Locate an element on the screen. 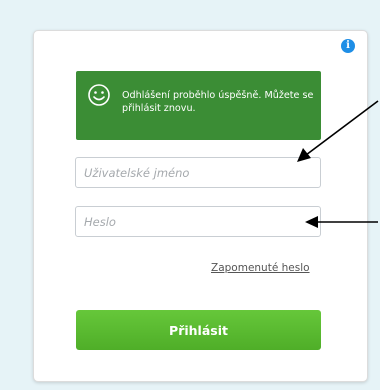 The width and height of the screenshot is (380, 390). forgot-password-link: Zapomenuté heslo is located at coordinates (260, 268).